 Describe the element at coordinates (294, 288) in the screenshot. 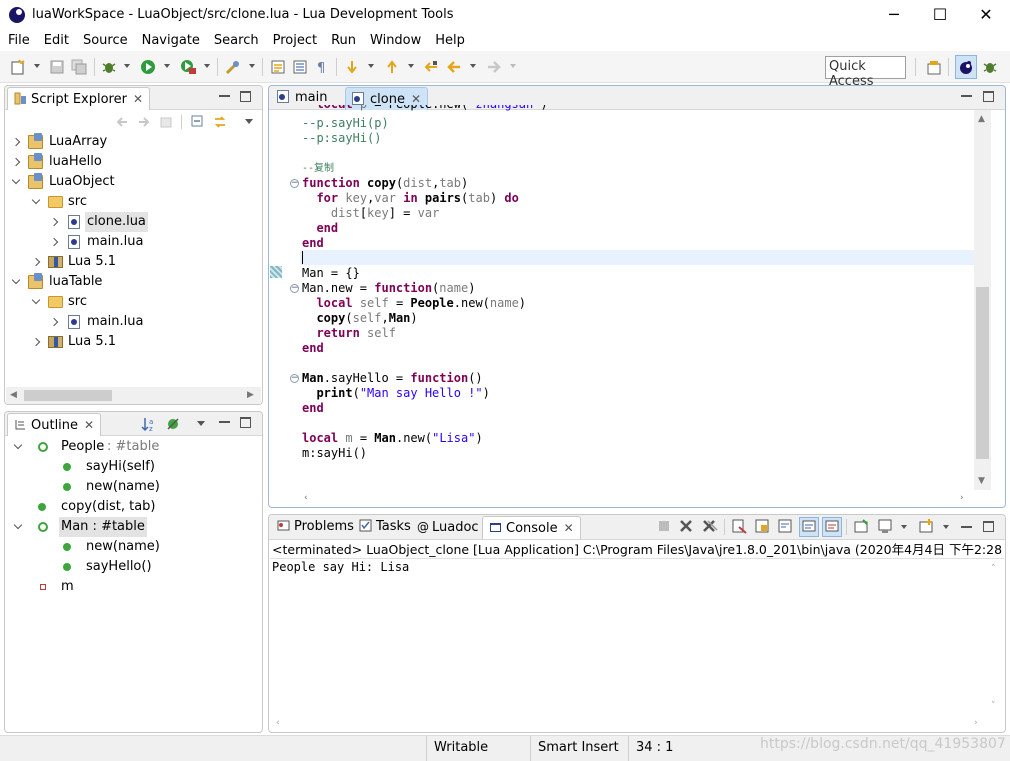

I see `fold-toggle-icon: −` at that location.